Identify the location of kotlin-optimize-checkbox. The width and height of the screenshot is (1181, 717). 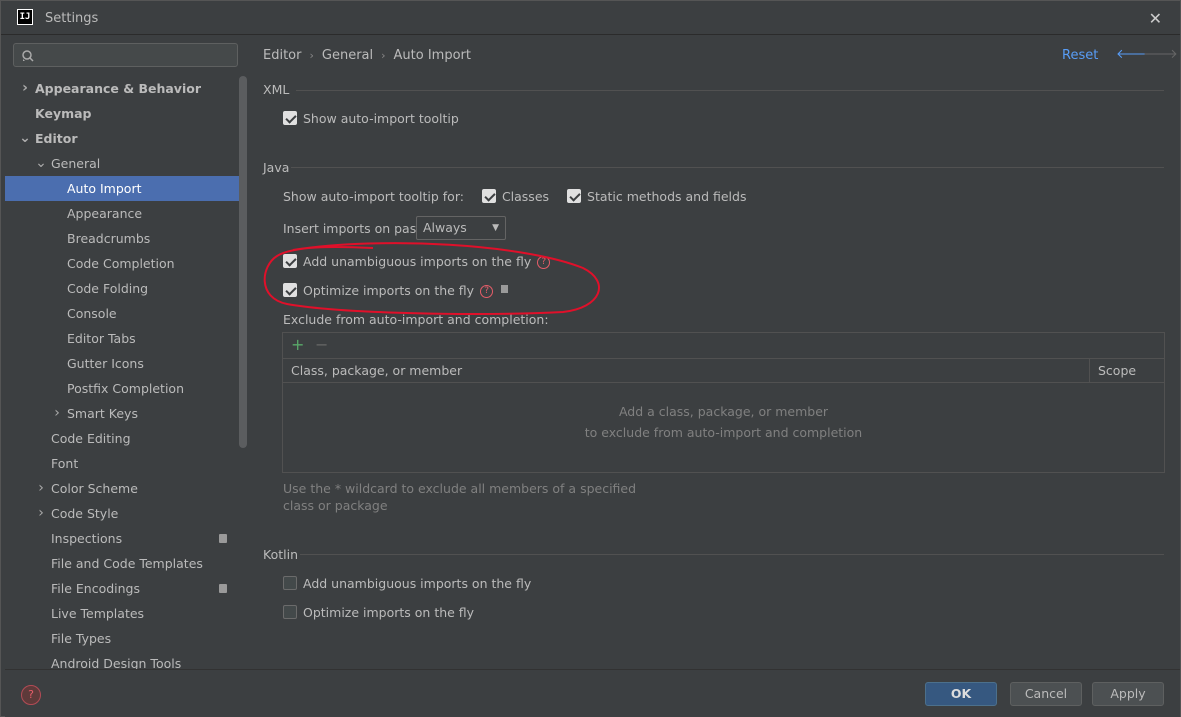
(290, 612).